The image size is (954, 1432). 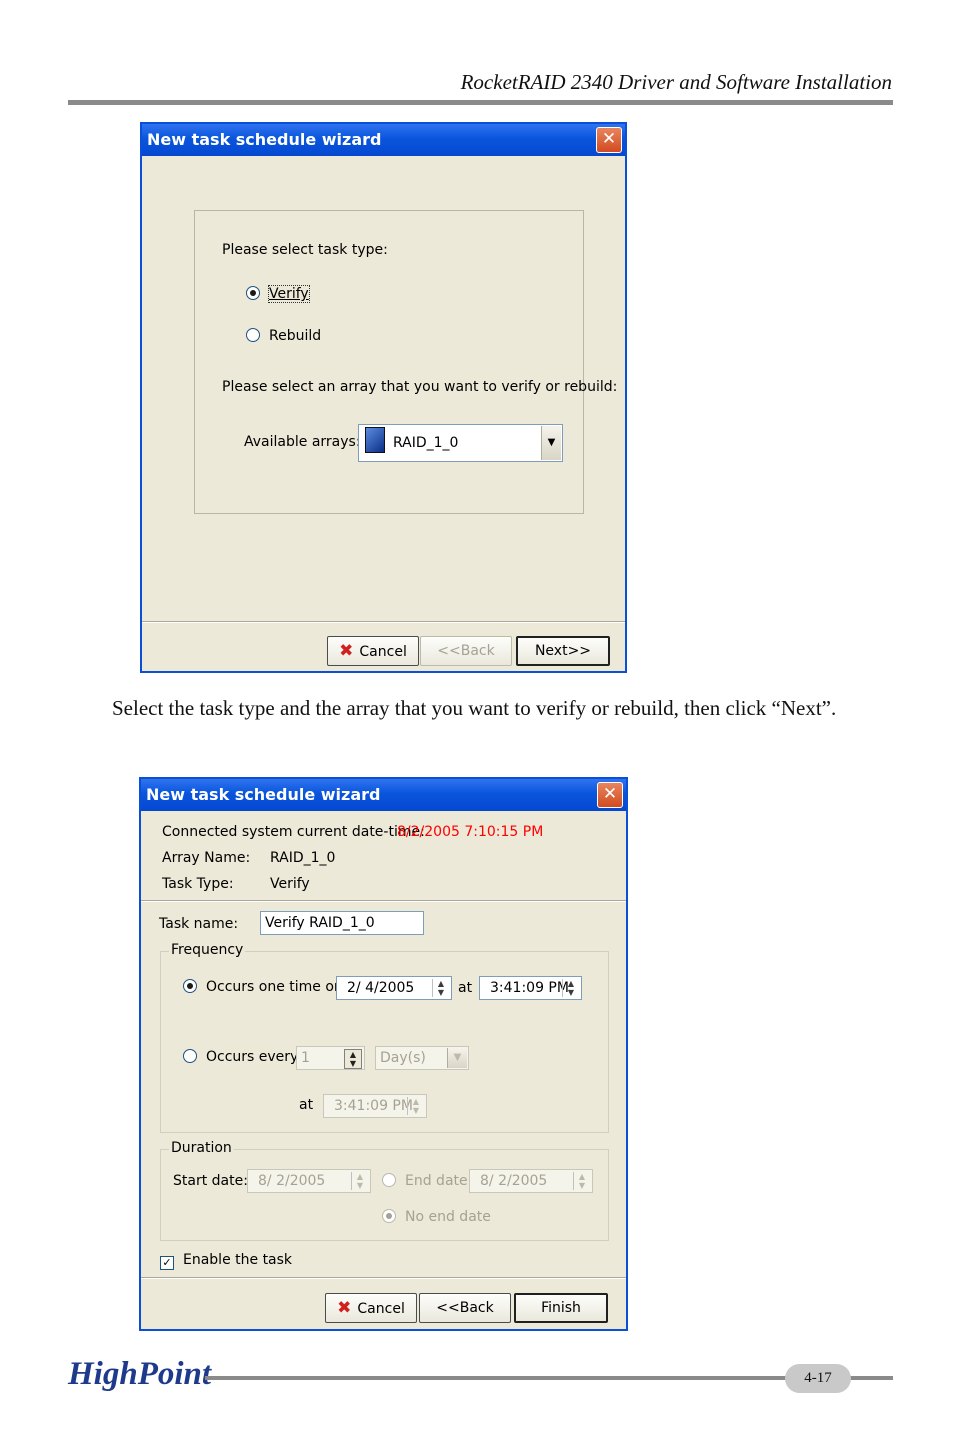 I want to click on radio-occurs-once-indicator, so click(x=190, y=986).